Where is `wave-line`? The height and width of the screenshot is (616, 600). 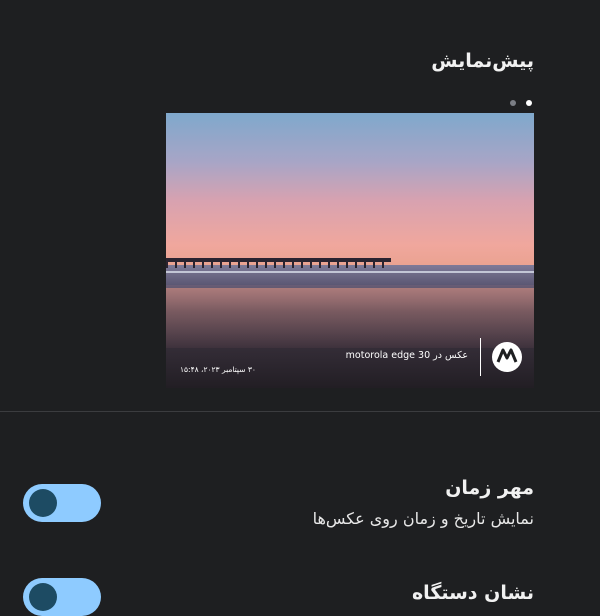 wave-line is located at coordinates (350, 272).